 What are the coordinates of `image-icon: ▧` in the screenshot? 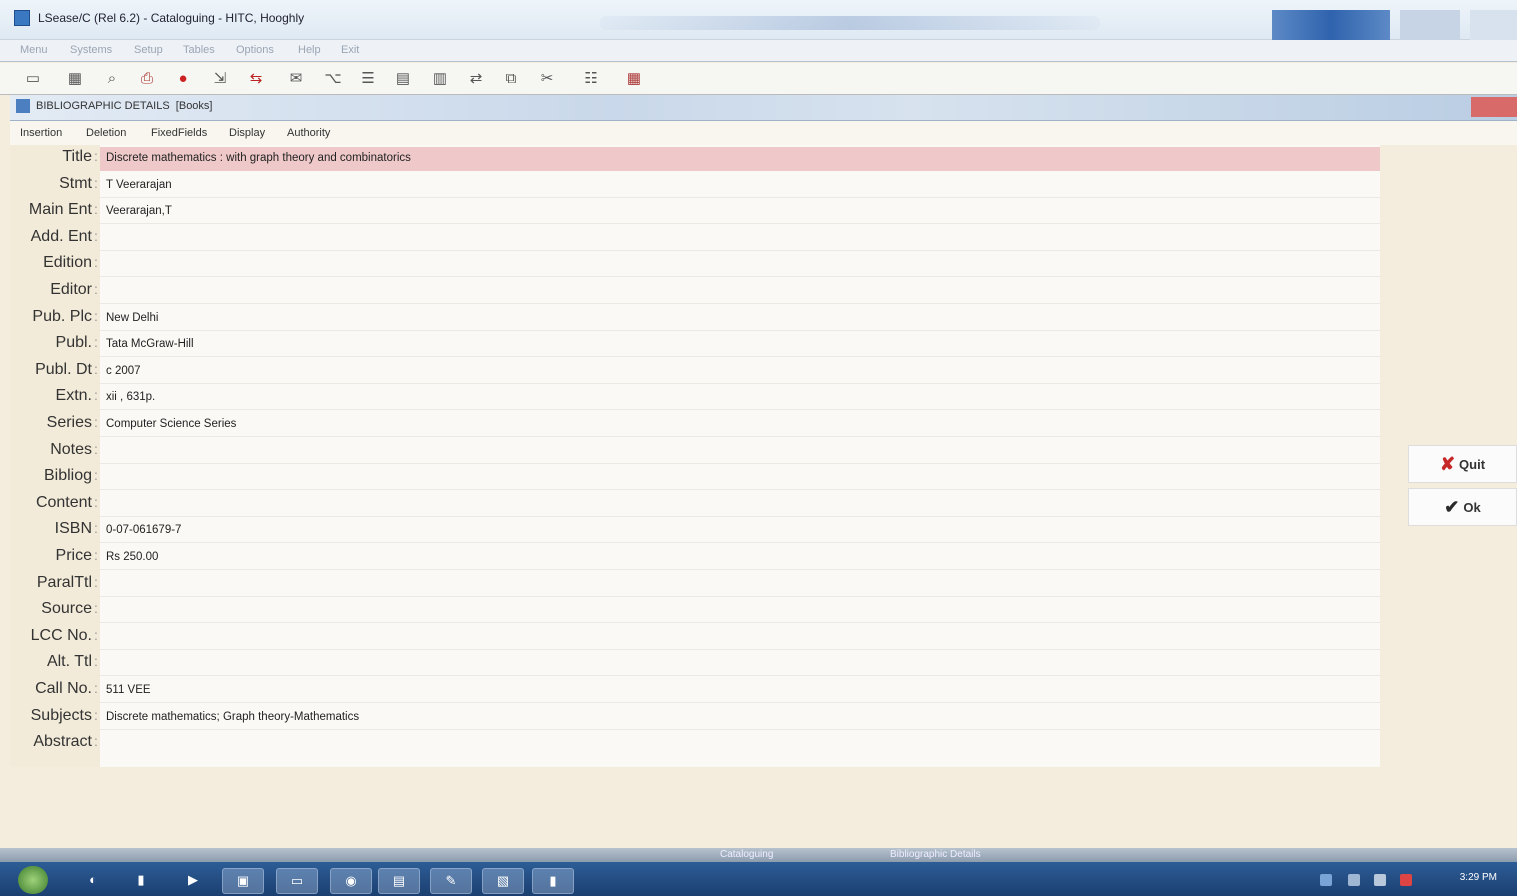 It's located at (503, 881).